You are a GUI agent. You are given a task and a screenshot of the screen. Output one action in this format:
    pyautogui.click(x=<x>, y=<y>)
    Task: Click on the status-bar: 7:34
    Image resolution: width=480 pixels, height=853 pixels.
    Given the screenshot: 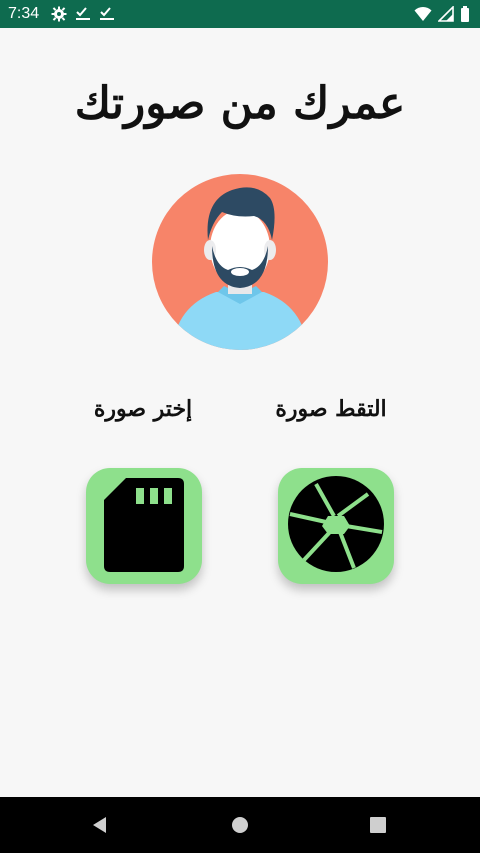 What is the action you would take?
    pyautogui.click(x=240, y=14)
    